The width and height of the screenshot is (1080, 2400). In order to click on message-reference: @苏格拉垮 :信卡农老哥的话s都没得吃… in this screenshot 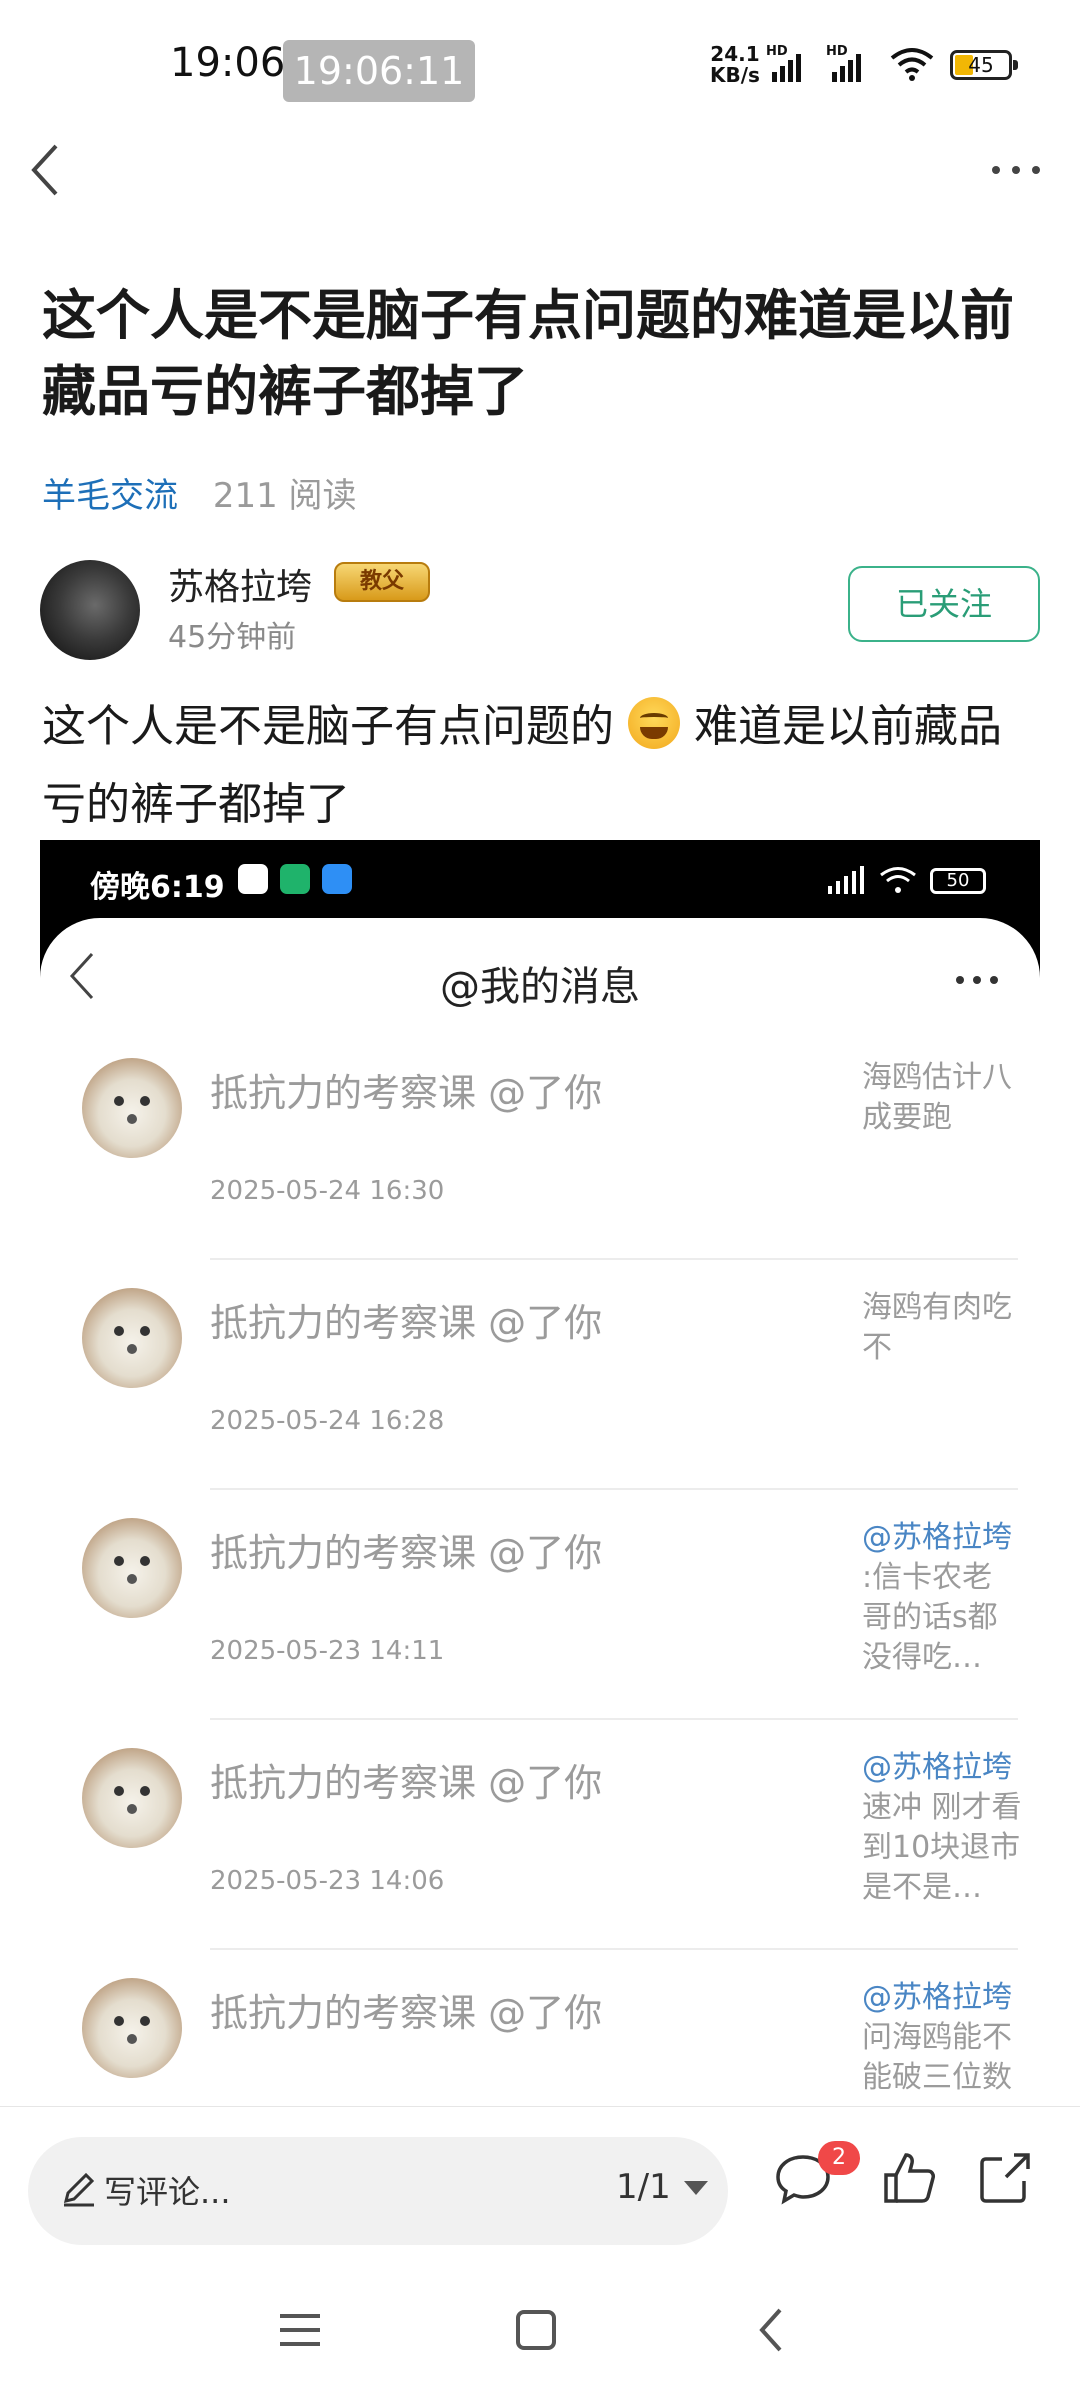, I will do `click(937, 1597)`.